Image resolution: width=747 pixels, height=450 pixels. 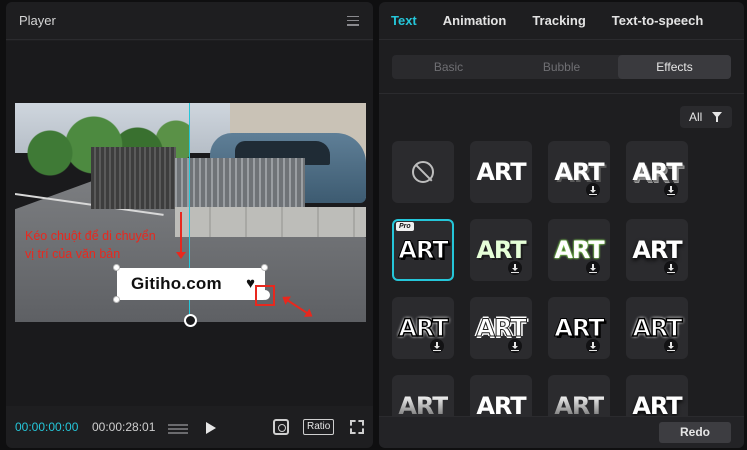 I want to click on player-title: Player, so click(x=37, y=20).